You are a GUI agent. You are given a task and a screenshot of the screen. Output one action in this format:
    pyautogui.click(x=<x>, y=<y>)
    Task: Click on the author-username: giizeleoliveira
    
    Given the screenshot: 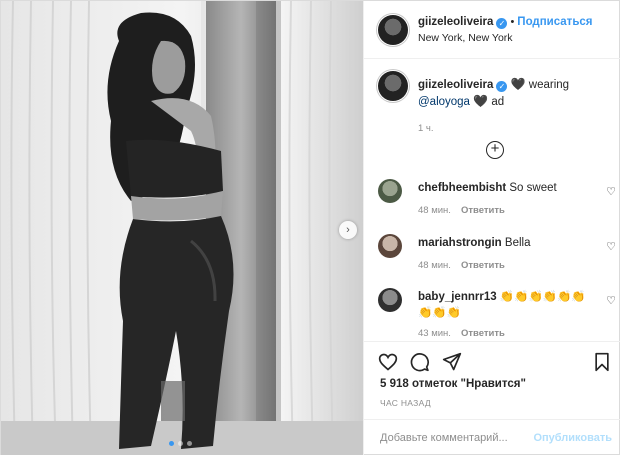 What is the action you would take?
    pyautogui.click(x=455, y=22)
    